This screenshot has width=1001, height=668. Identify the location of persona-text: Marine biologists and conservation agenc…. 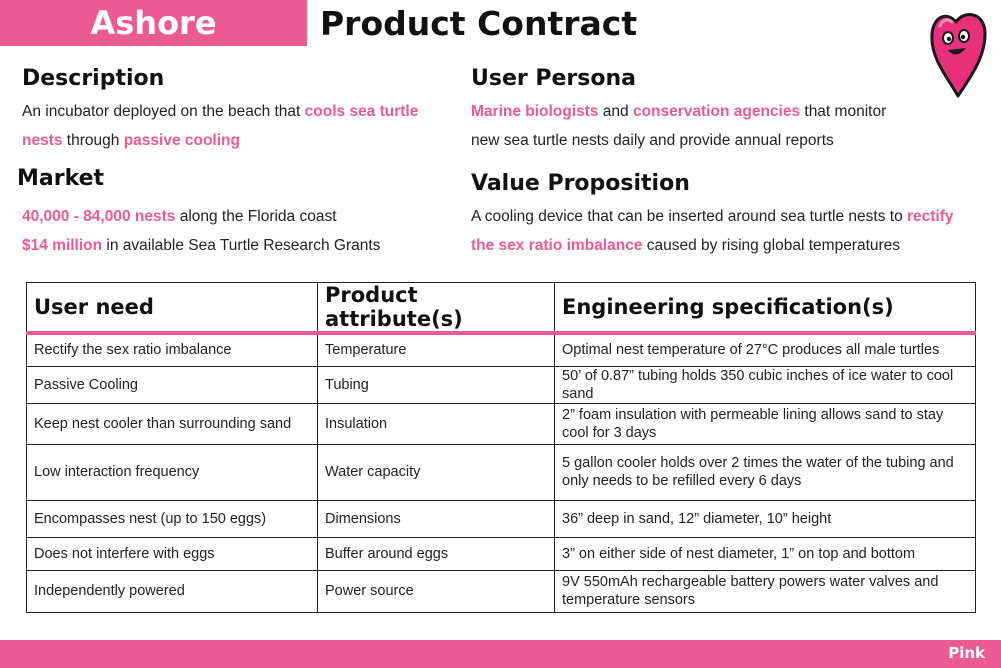
(721, 126).